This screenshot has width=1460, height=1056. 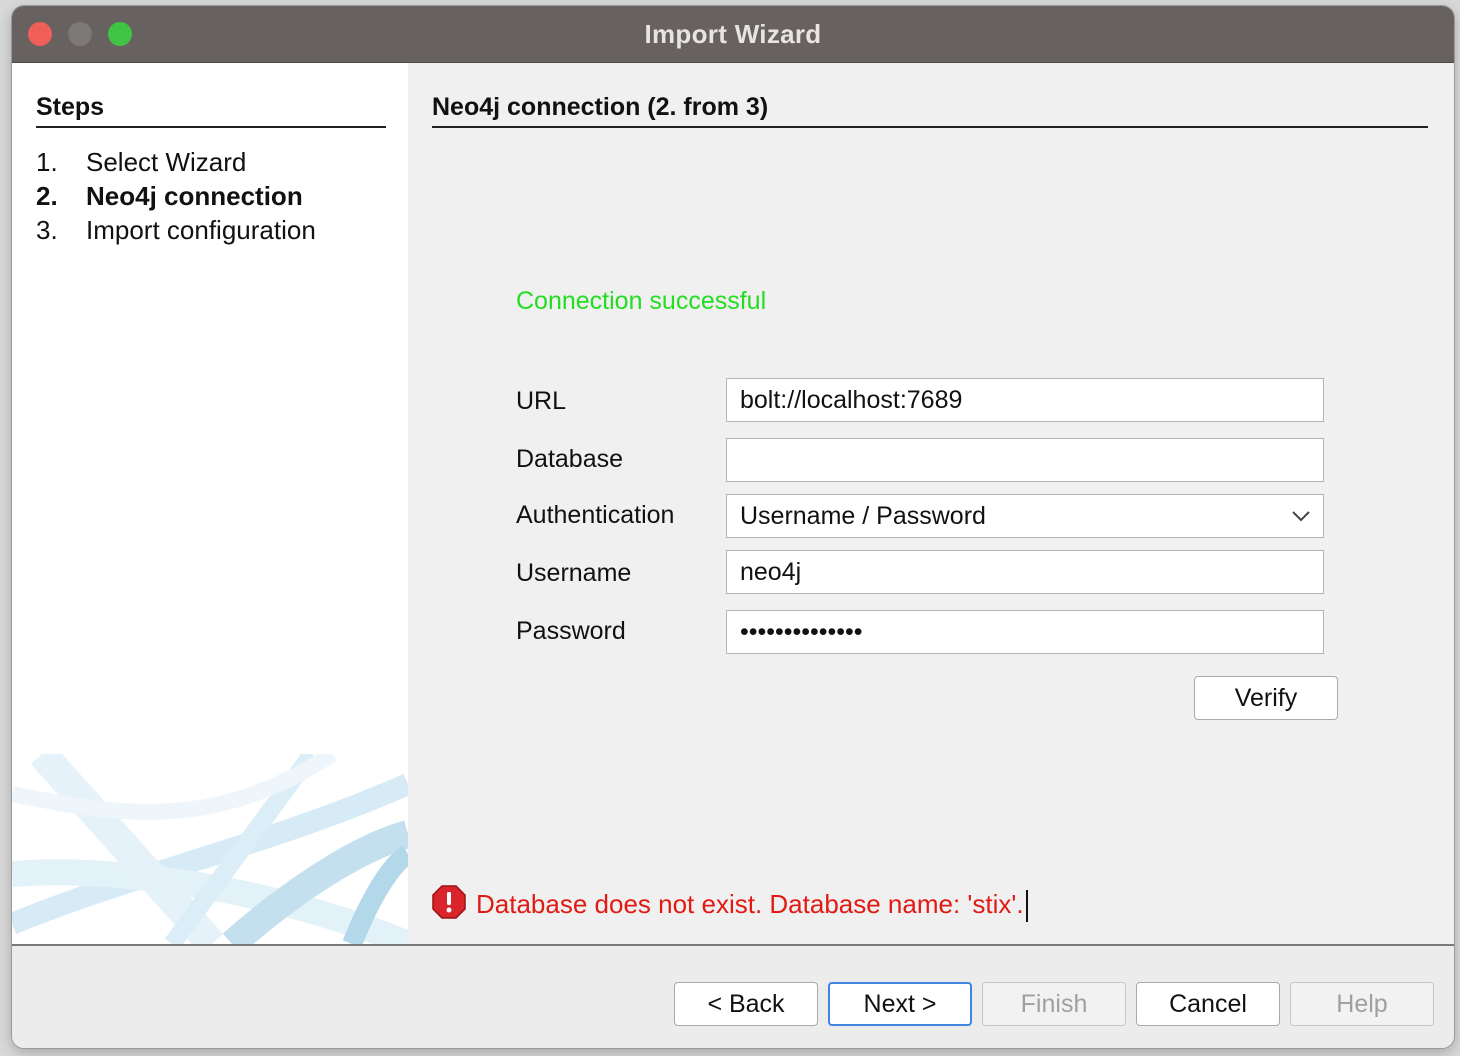 I want to click on cancel-button: Cancel, so click(x=1208, y=1004).